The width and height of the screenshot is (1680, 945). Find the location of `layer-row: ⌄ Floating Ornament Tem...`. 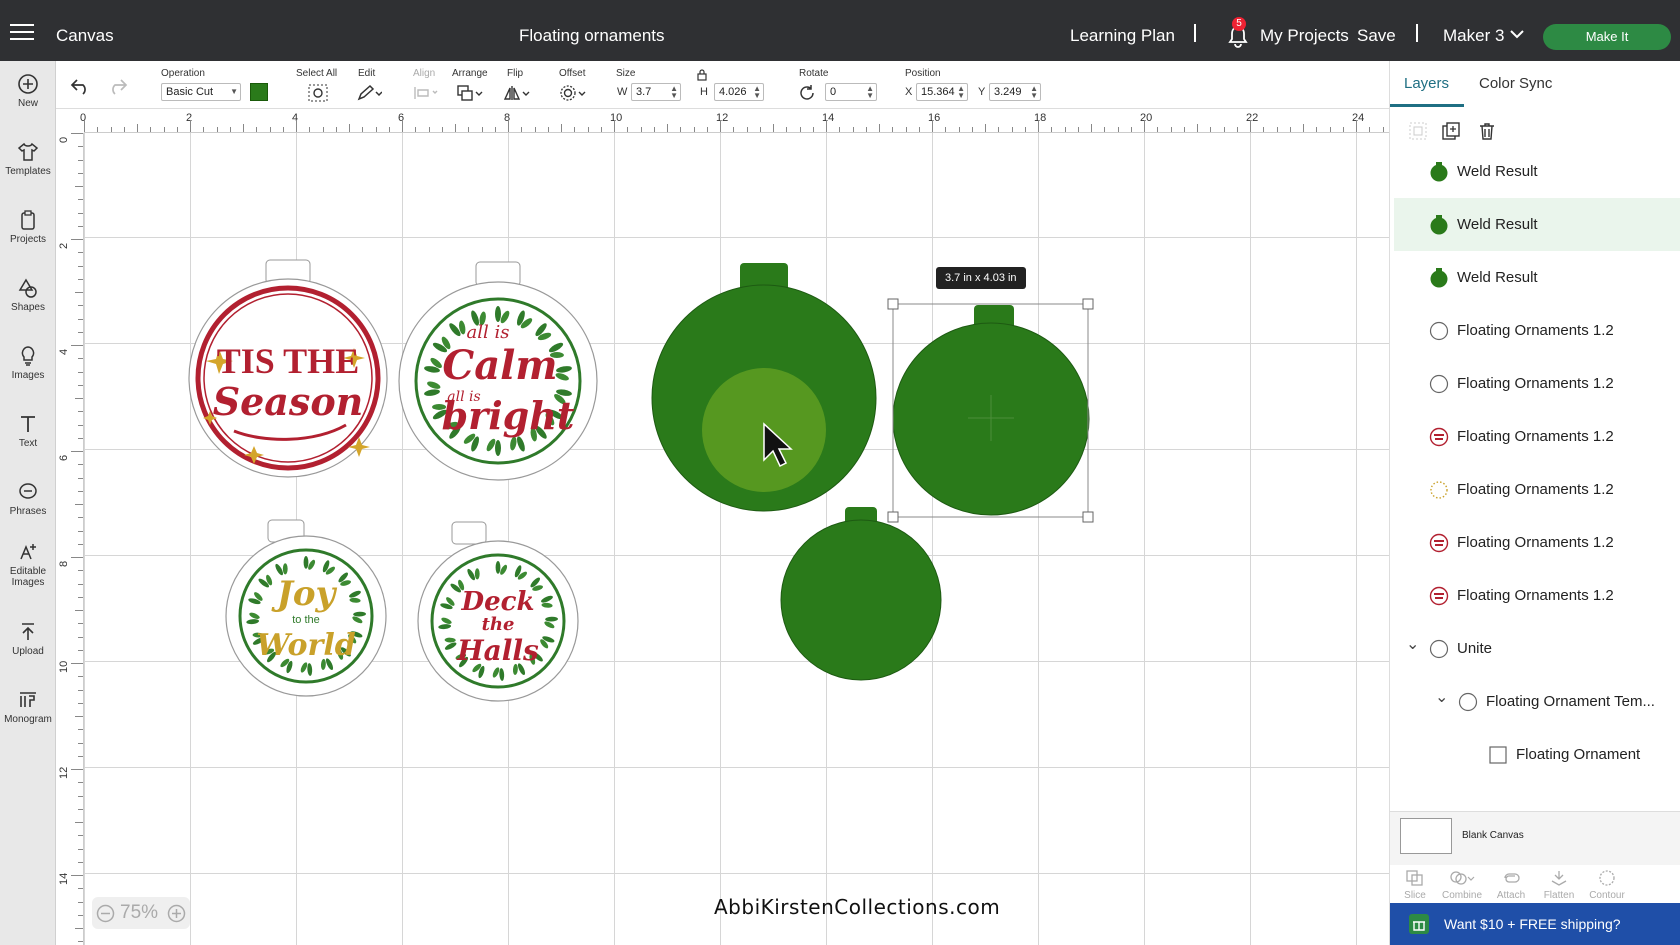

layer-row: ⌄ Floating Ornament Tem... is located at coordinates (1537, 701).